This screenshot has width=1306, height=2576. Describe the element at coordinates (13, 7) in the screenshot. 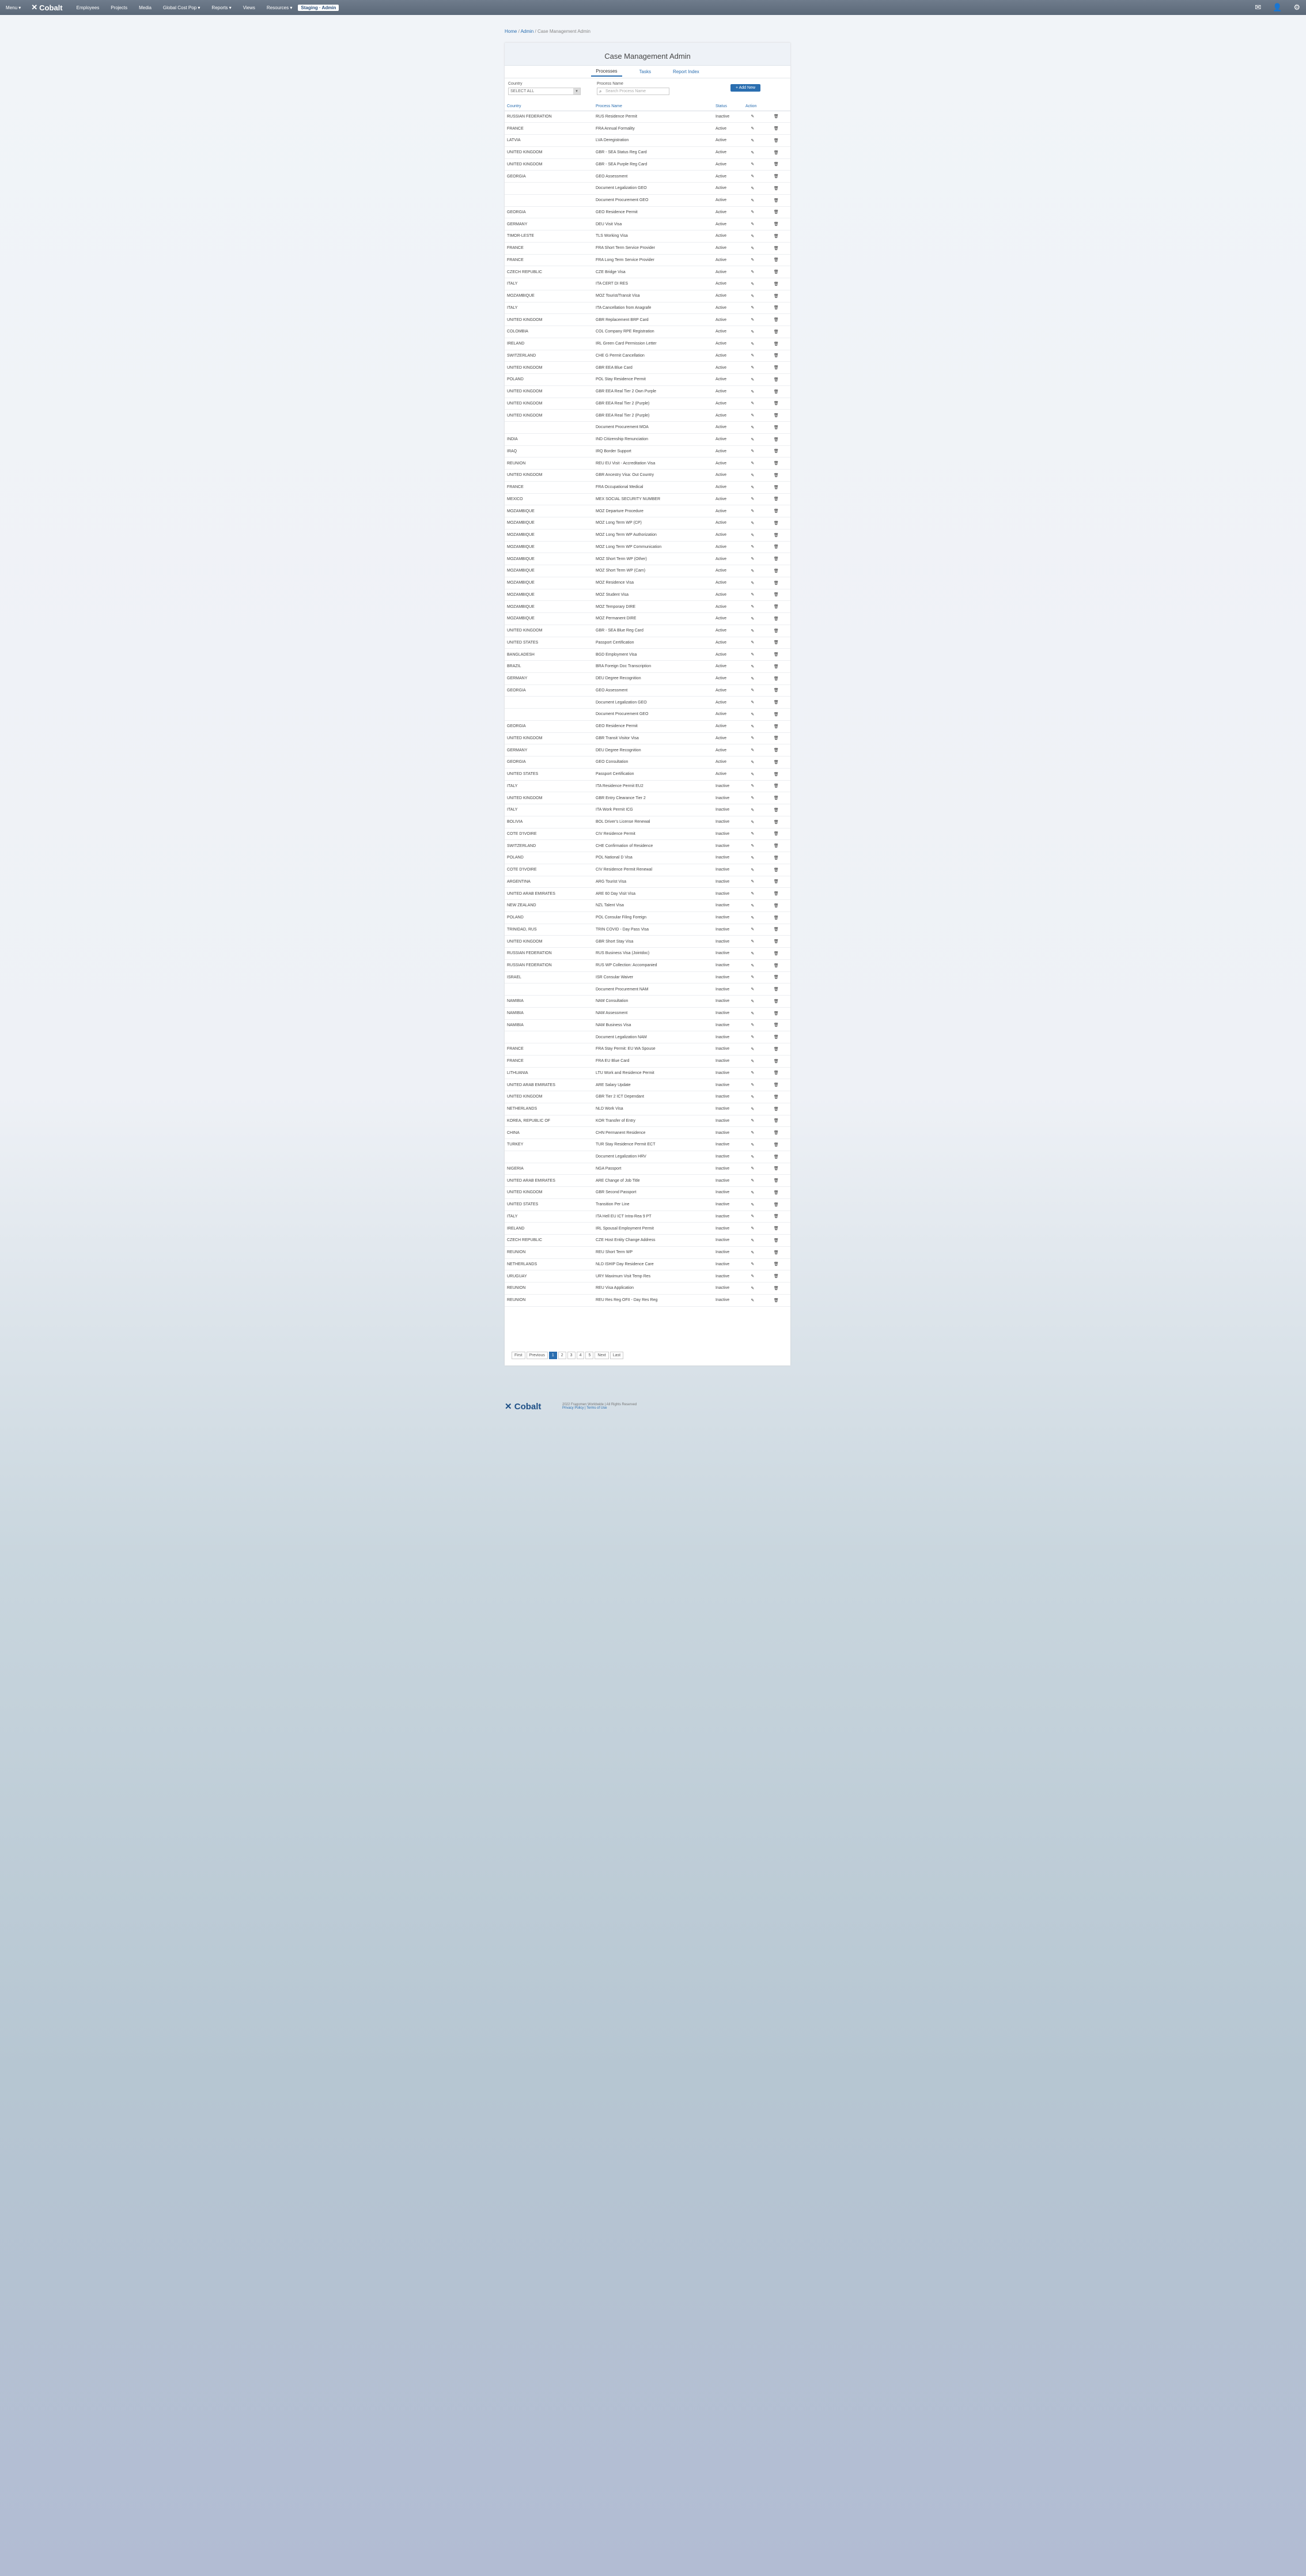

I see `menu-button: Menu ▾` at that location.